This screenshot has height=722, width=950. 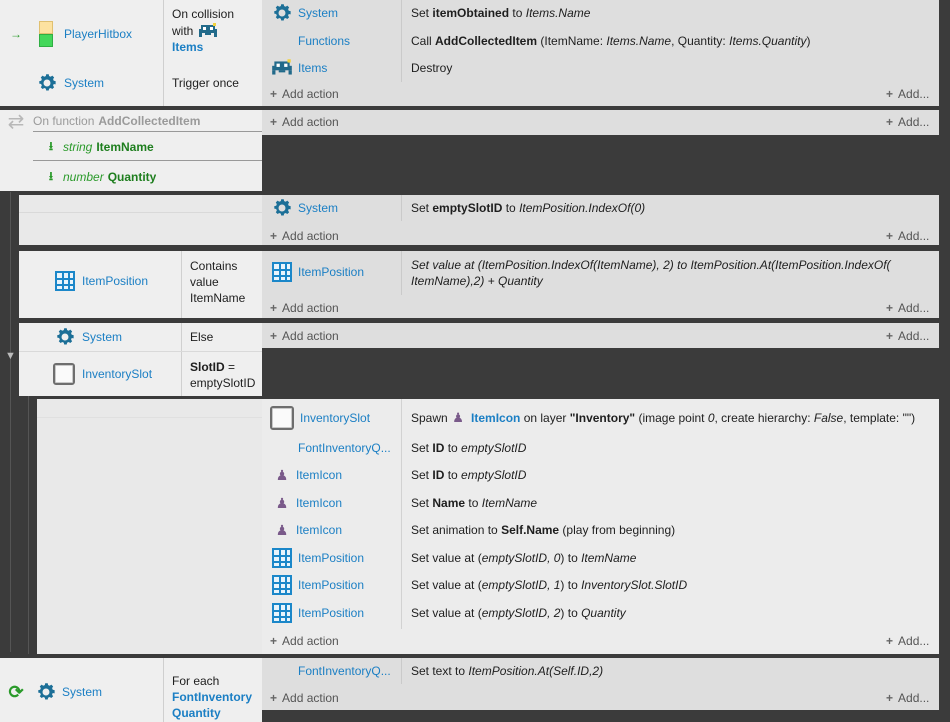 What do you see at coordinates (140, 220) in the screenshot?
I see `subevent-empty-condition` at bounding box center [140, 220].